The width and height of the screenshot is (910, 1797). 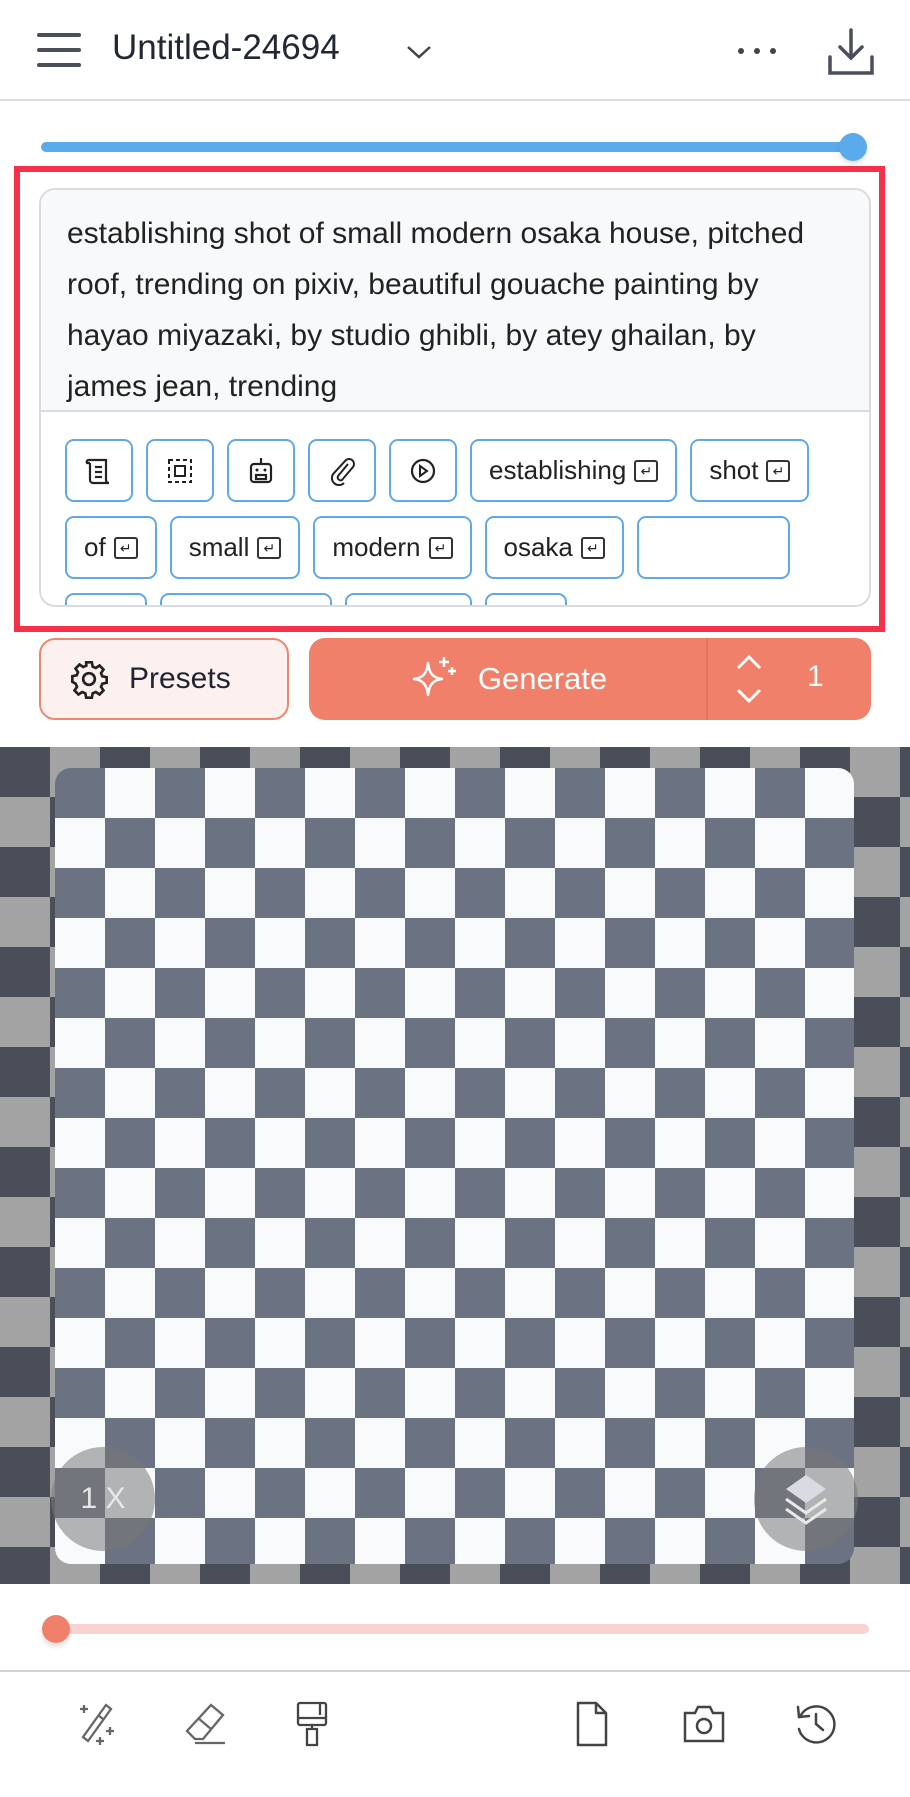 What do you see at coordinates (423, 470) in the screenshot?
I see `play-circle-icon` at bounding box center [423, 470].